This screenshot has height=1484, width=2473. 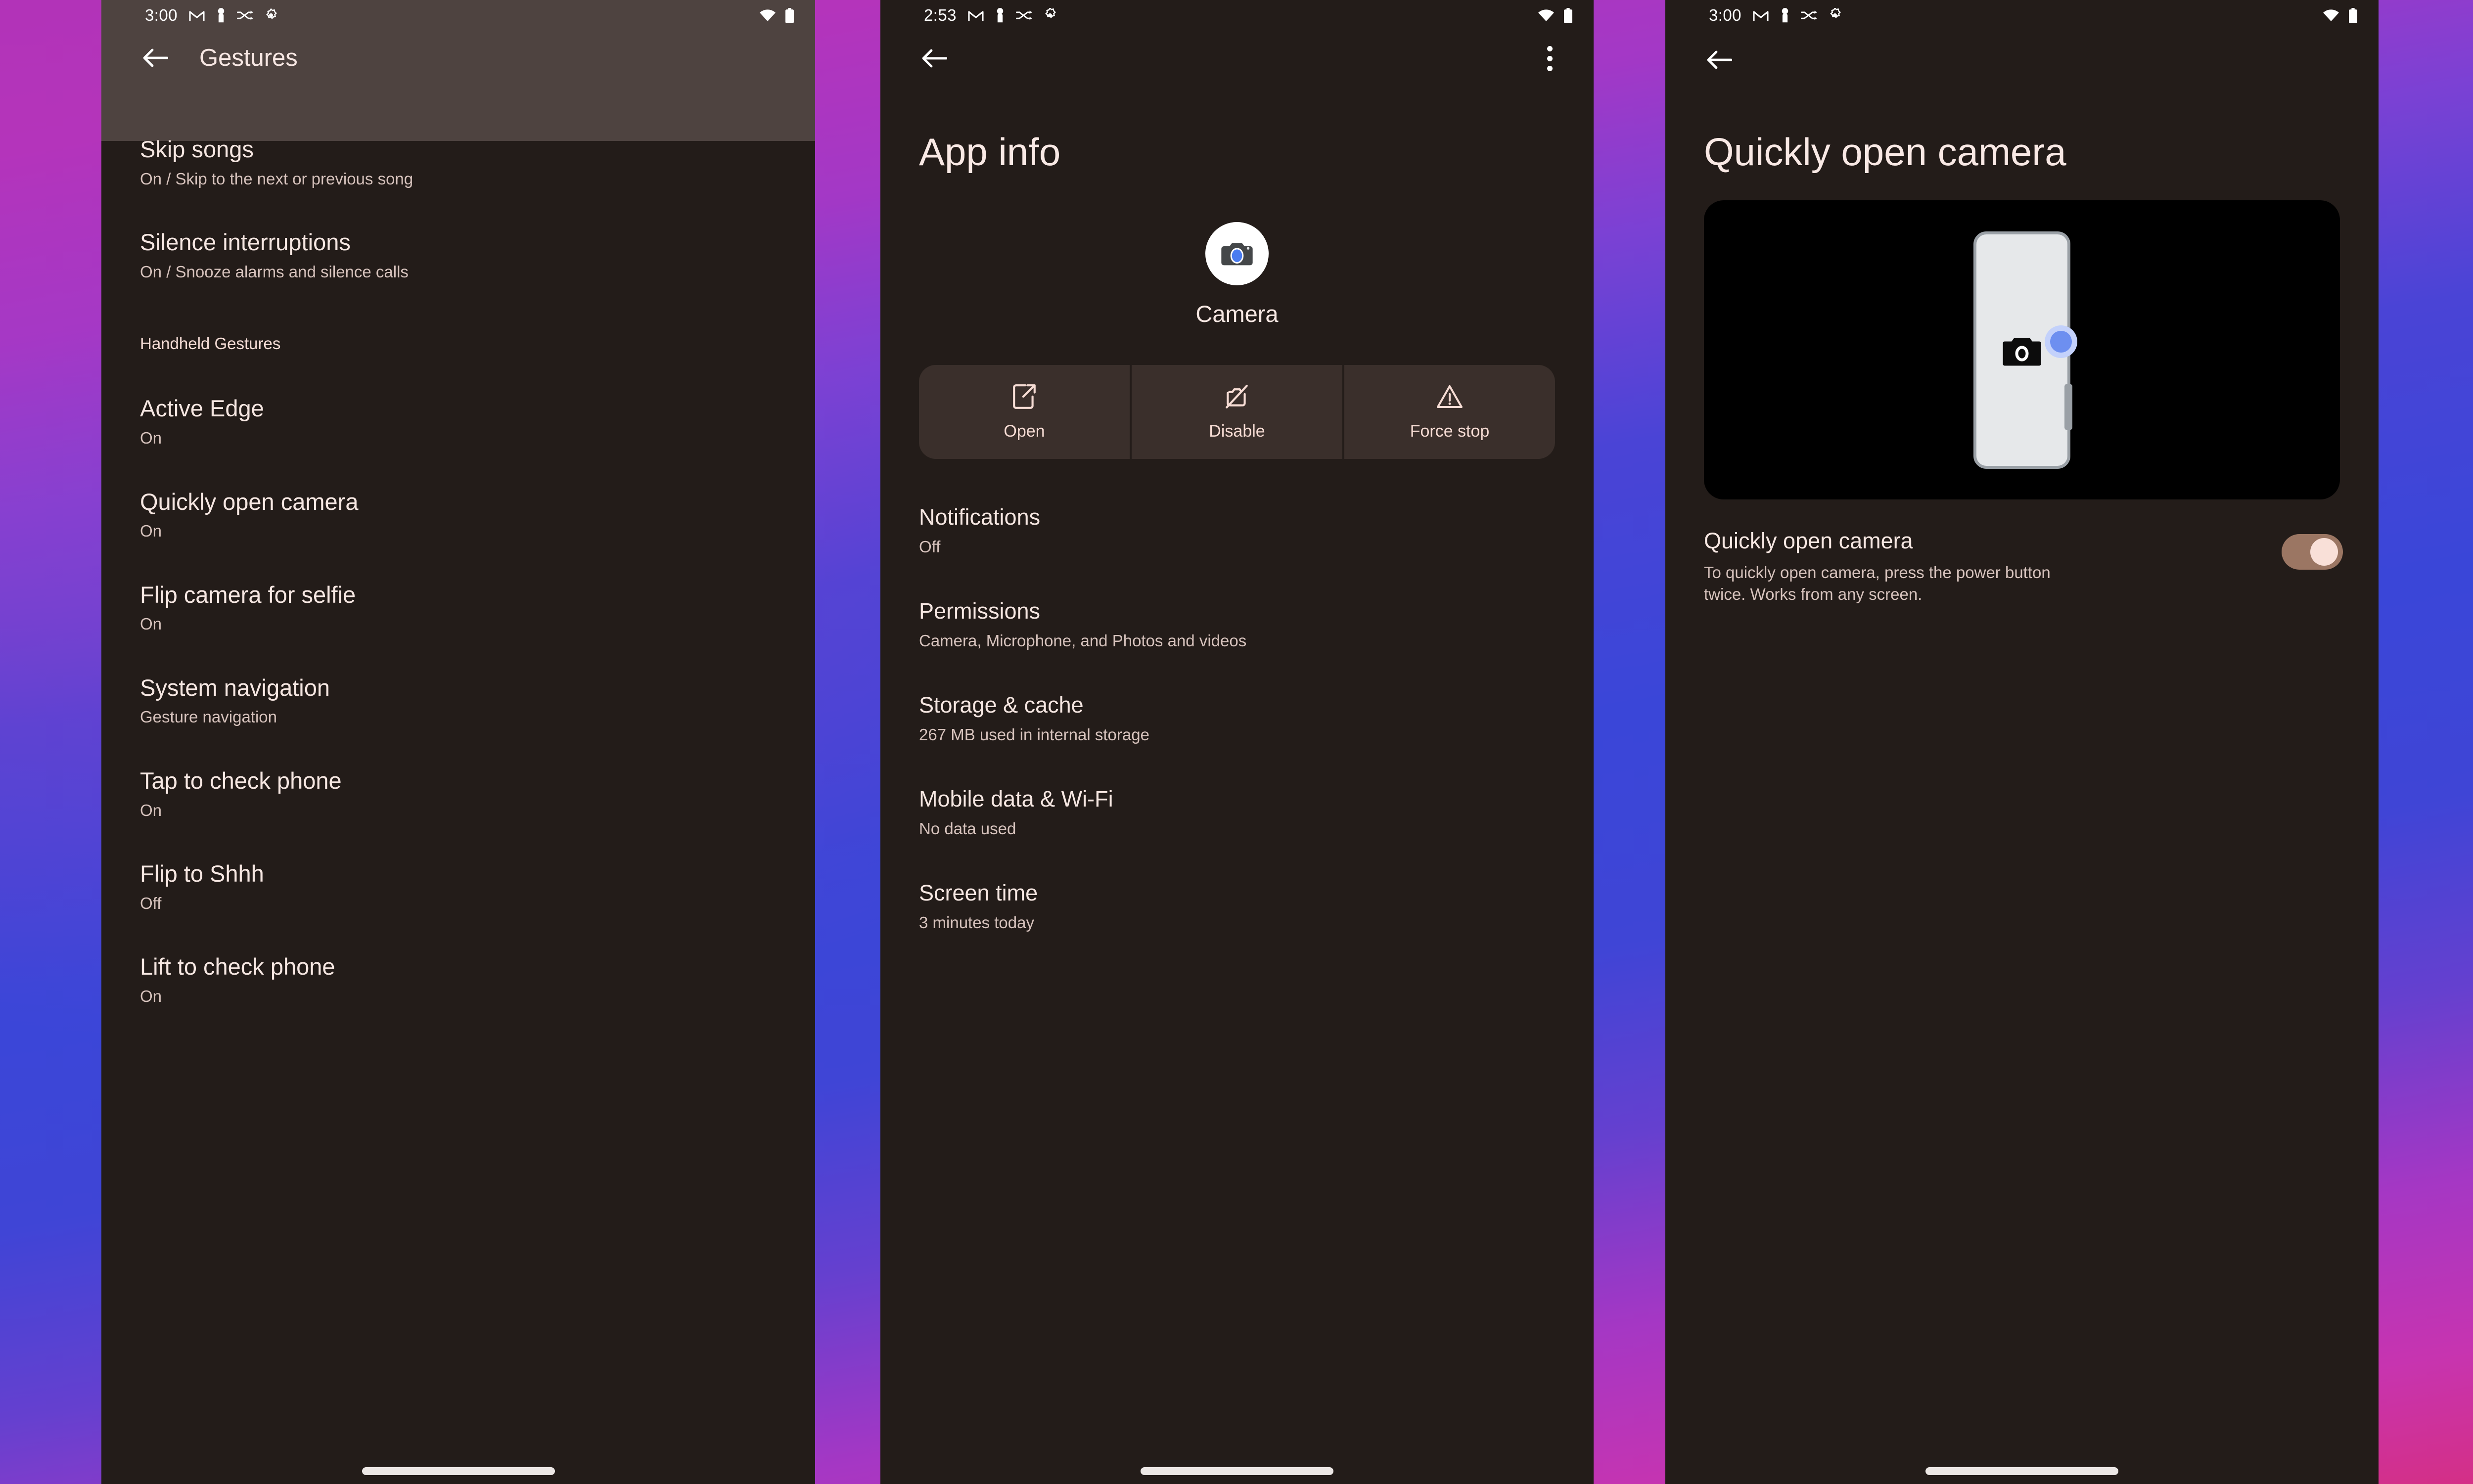 I want to click on list-item-title: Lift to check phone, so click(x=237, y=966).